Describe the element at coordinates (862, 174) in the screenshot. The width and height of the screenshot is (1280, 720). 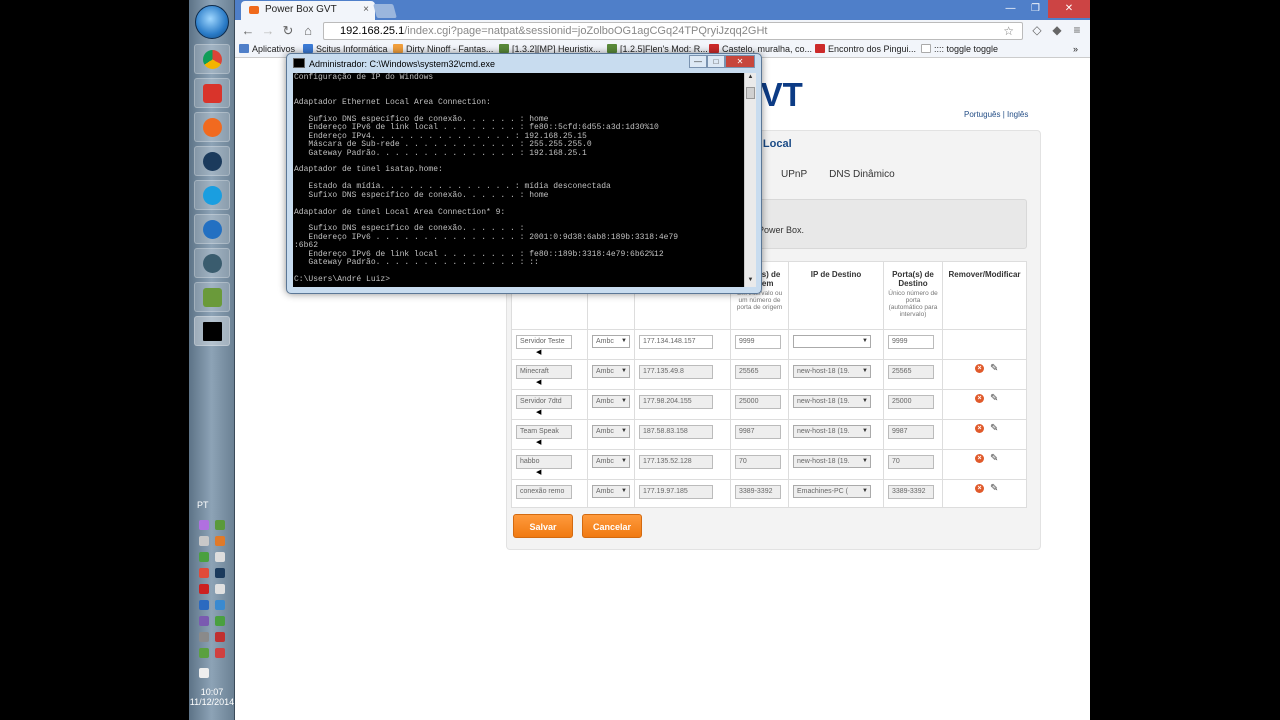
I see `tab-dns-dinamico: DNS Dinâmico` at that location.